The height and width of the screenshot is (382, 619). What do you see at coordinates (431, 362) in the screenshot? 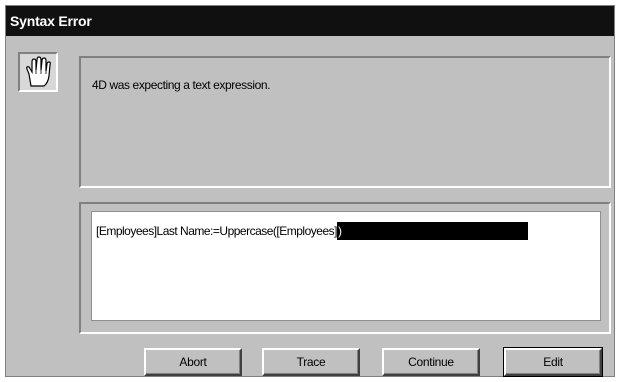
I see `continue-button: Continue` at bounding box center [431, 362].